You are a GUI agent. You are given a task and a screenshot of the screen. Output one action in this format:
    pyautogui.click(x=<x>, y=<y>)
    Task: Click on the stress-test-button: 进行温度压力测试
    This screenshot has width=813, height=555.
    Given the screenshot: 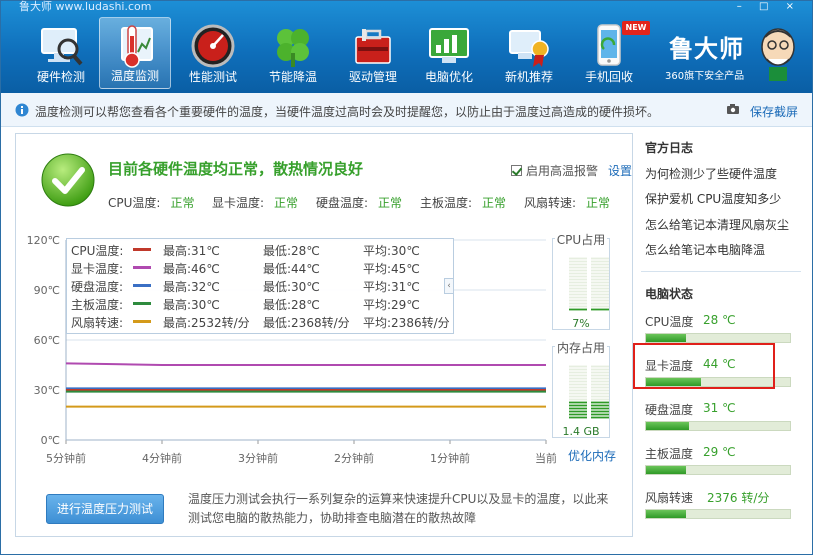 What is the action you would take?
    pyautogui.click(x=105, y=509)
    